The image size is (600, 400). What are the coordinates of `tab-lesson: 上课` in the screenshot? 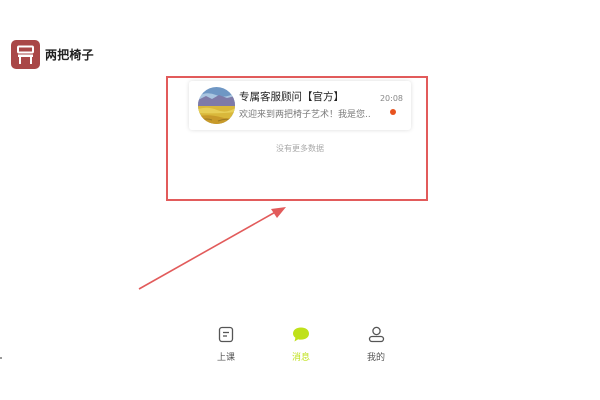 It's located at (226, 344).